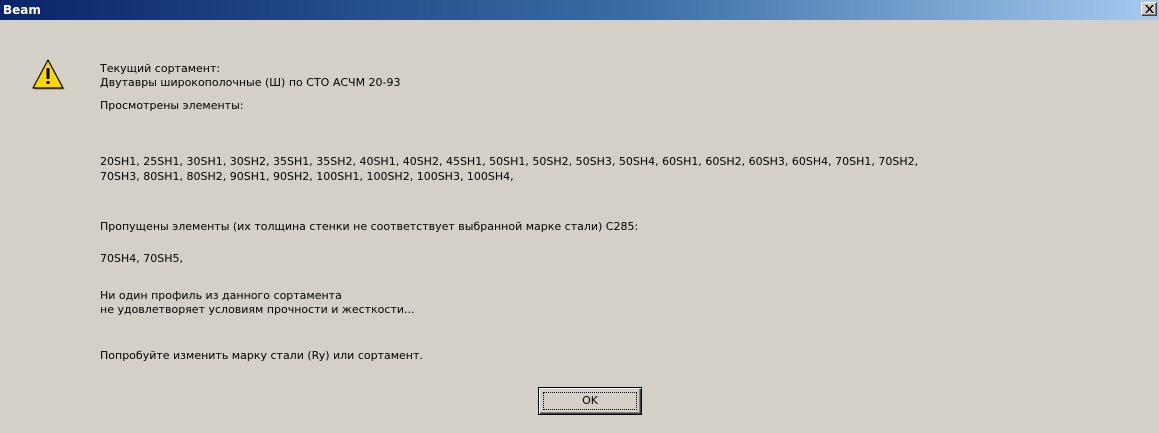 The width and height of the screenshot is (1159, 433). Describe the element at coordinates (221, 295) in the screenshot. I see `result-line-1: Ни один профиль из данного сортамента` at that location.